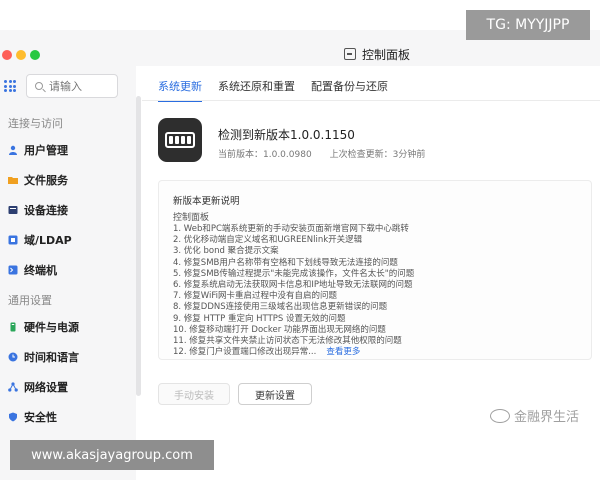 The width and height of the screenshot is (600, 480). What do you see at coordinates (13, 387) in the screenshot?
I see `network-icon` at bounding box center [13, 387].